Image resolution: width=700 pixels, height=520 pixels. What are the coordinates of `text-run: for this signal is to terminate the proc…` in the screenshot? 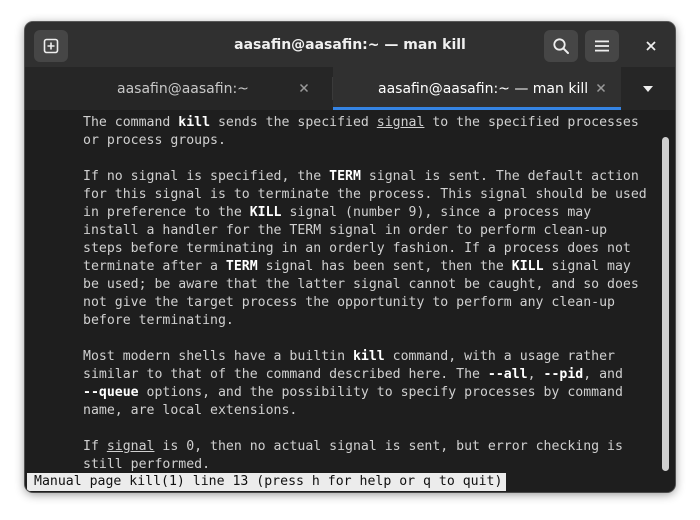 It's located at (365, 194).